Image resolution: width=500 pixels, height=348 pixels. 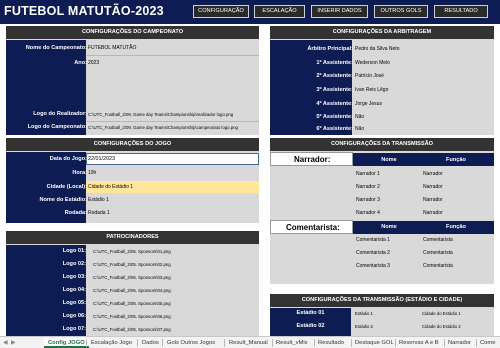 I want to click on logo-05-value: C:\UTC_Football_2\05. Sponsors\05.png, so click(x=132, y=303).